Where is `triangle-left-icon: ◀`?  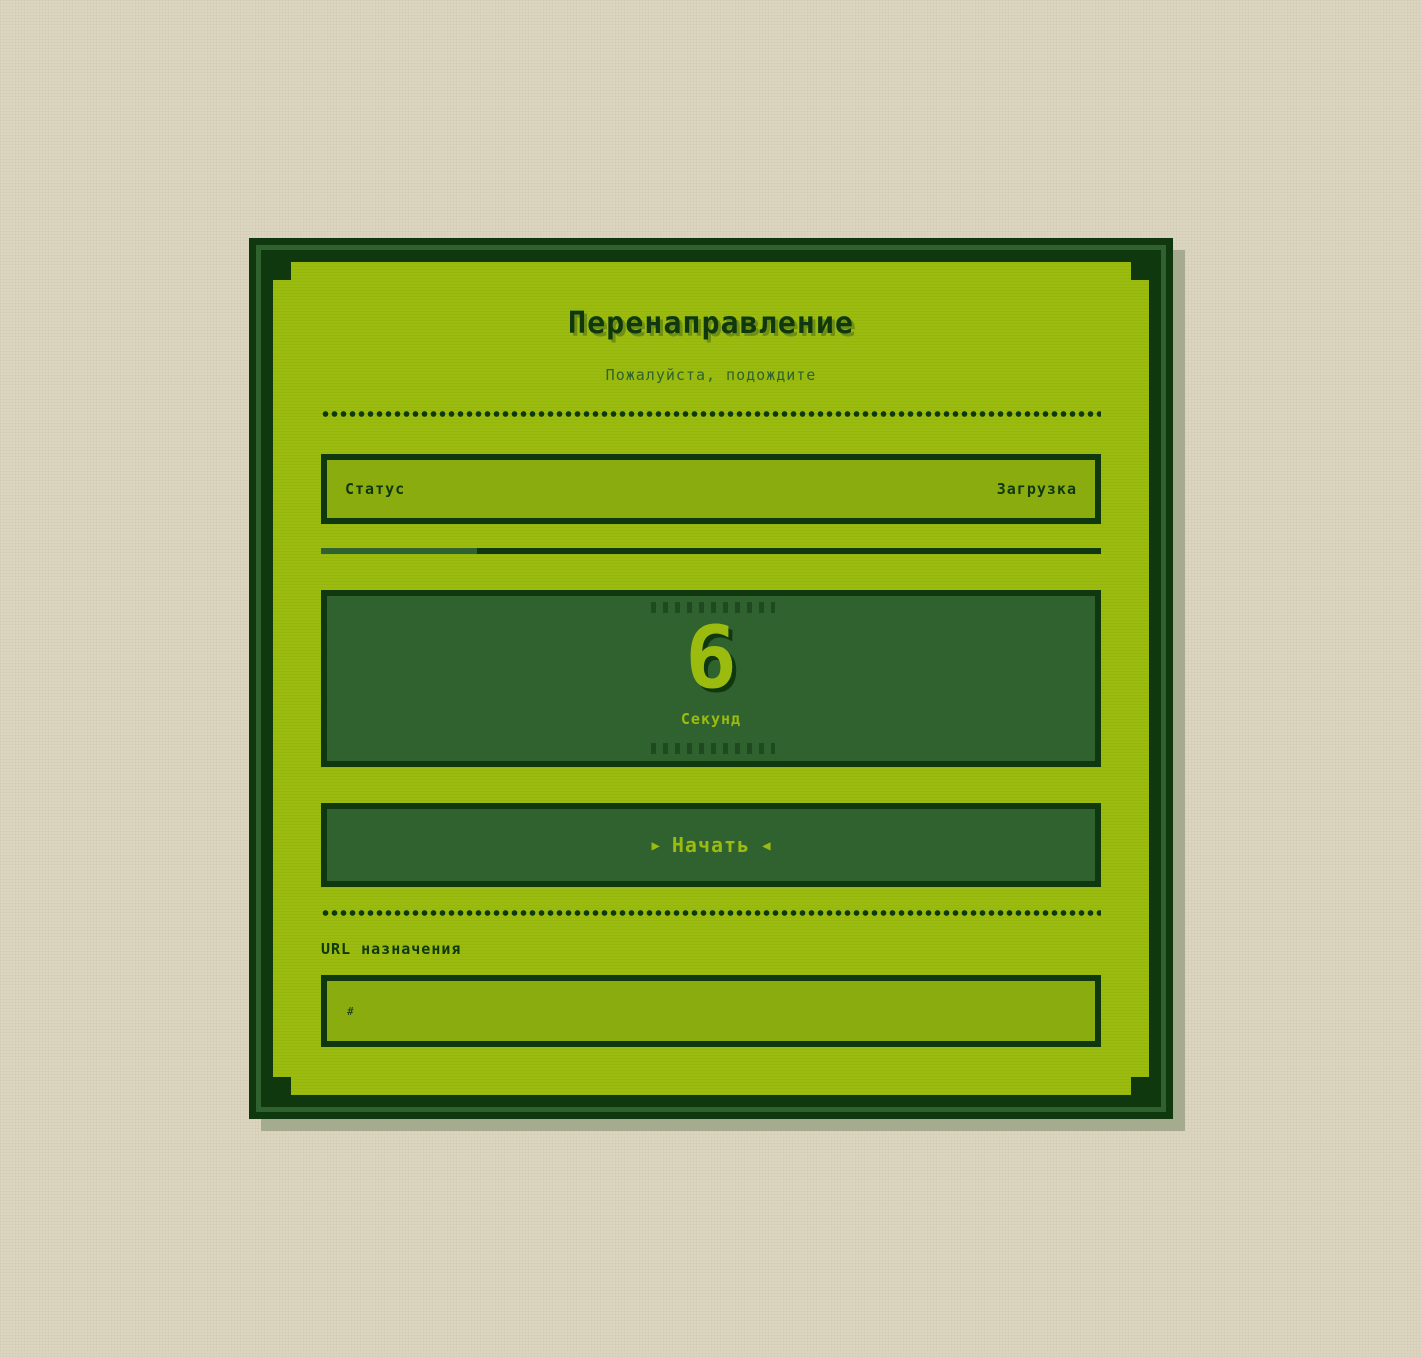 triangle-left-icon: ◀ is located at coordinates (766, 846).